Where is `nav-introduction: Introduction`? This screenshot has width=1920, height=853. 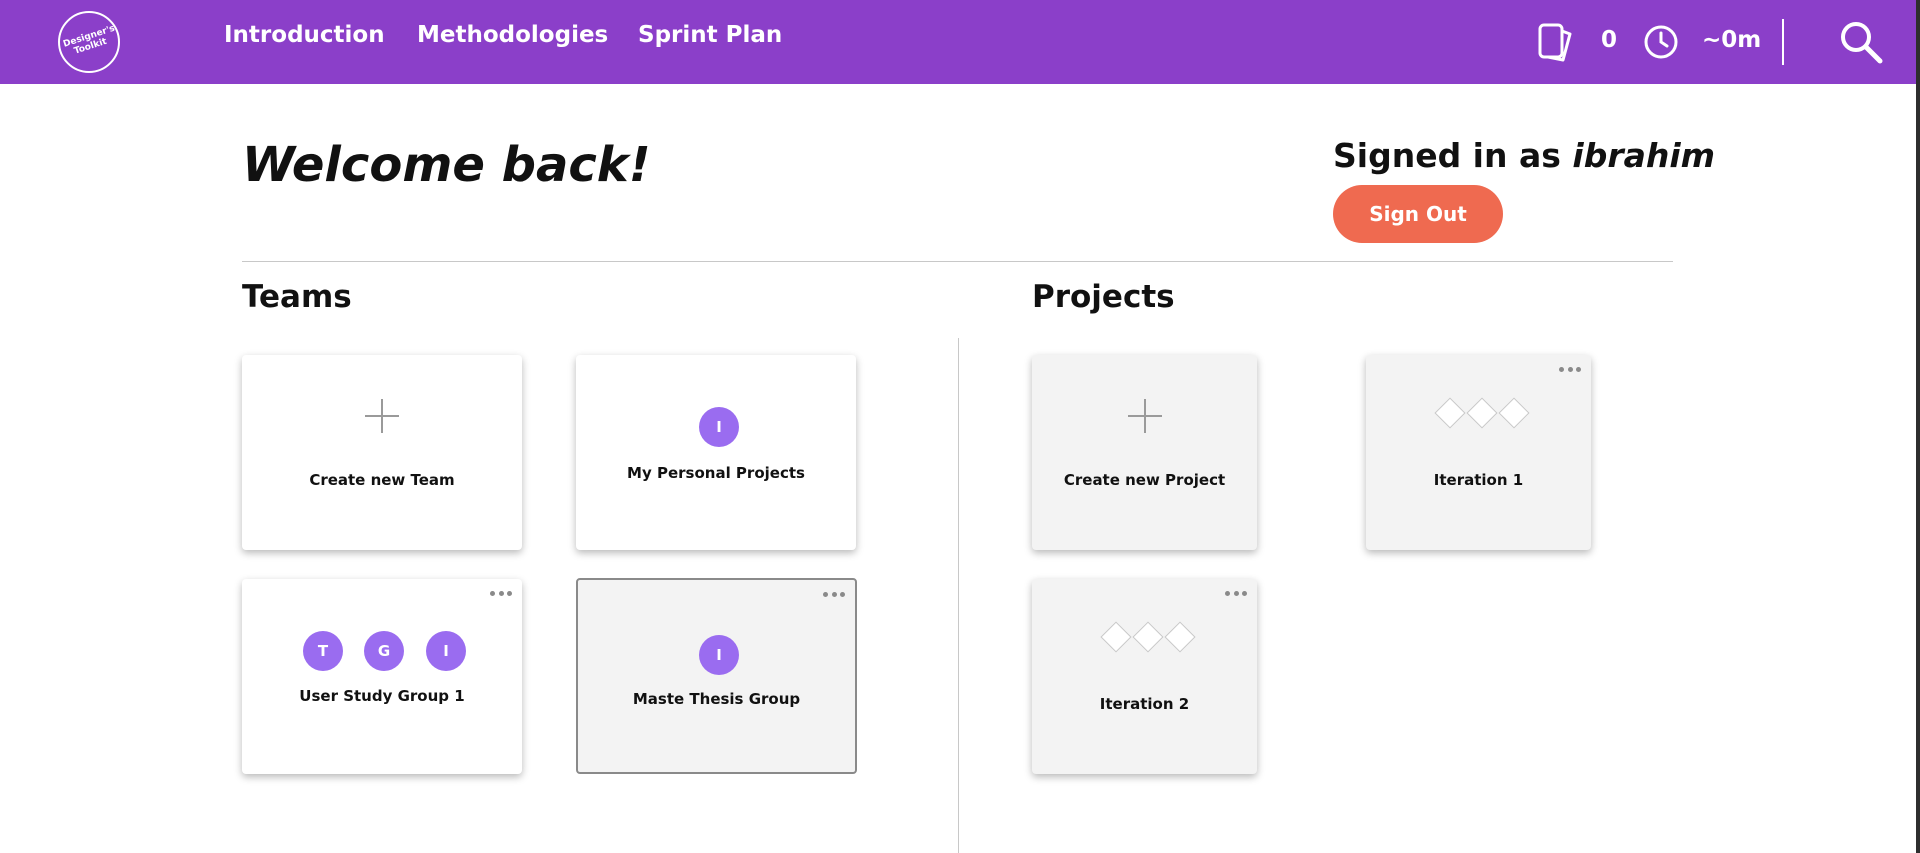
nav-introduction: Introduction is located at coordinates (304, 35).